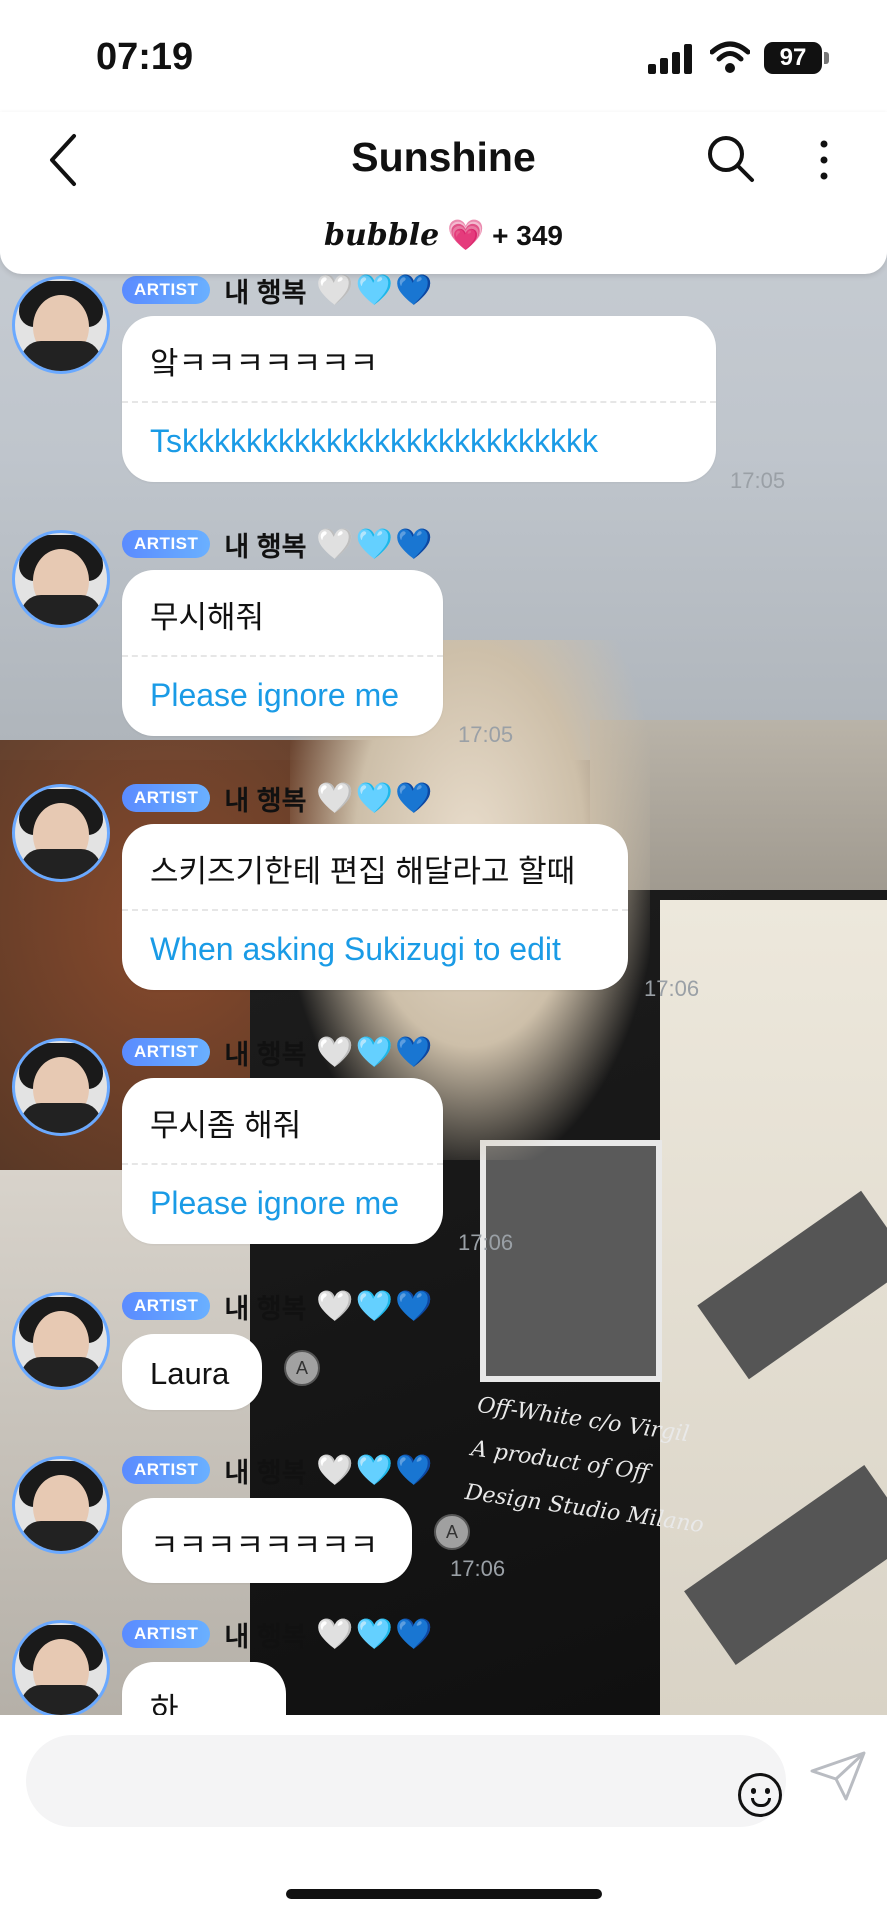  Describe the element at coordinates (264, 1545) in the screenshot. I see `original-text: ㅋㅋㅋㅋㅋㅋㅋㅋ` at that location.